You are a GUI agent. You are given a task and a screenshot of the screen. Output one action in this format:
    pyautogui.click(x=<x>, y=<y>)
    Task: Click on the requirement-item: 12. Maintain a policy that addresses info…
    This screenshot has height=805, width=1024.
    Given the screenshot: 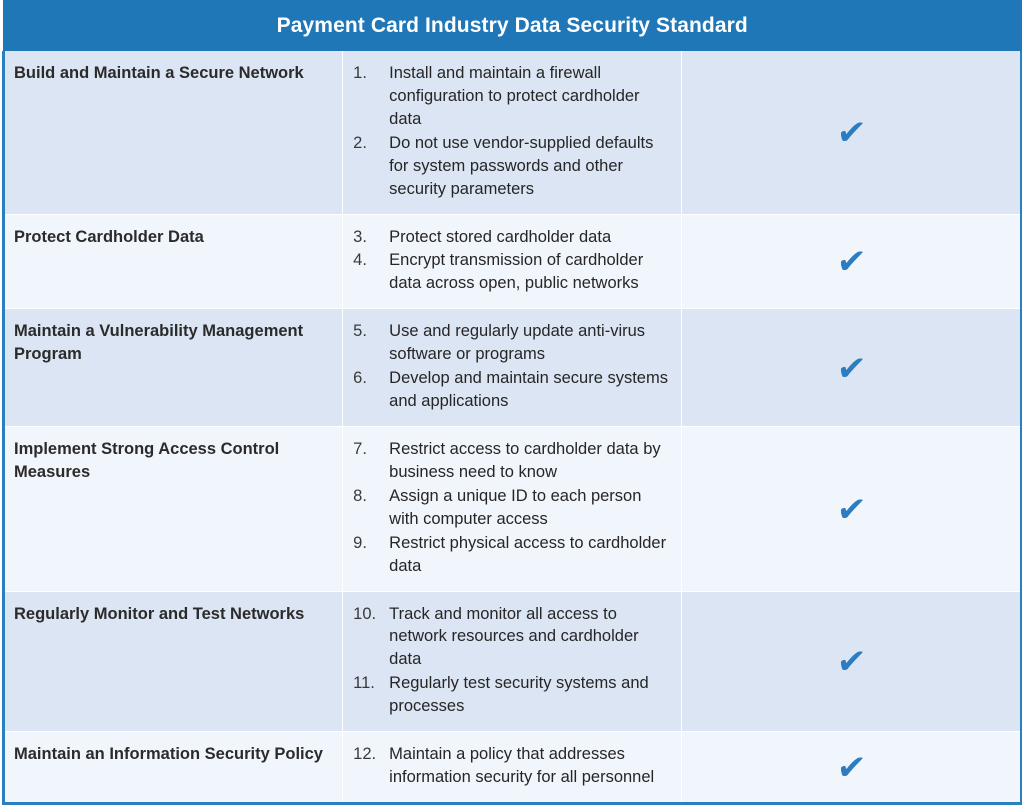 What is the action you would take?
    pyautogui.click(x=508, y=766)
    